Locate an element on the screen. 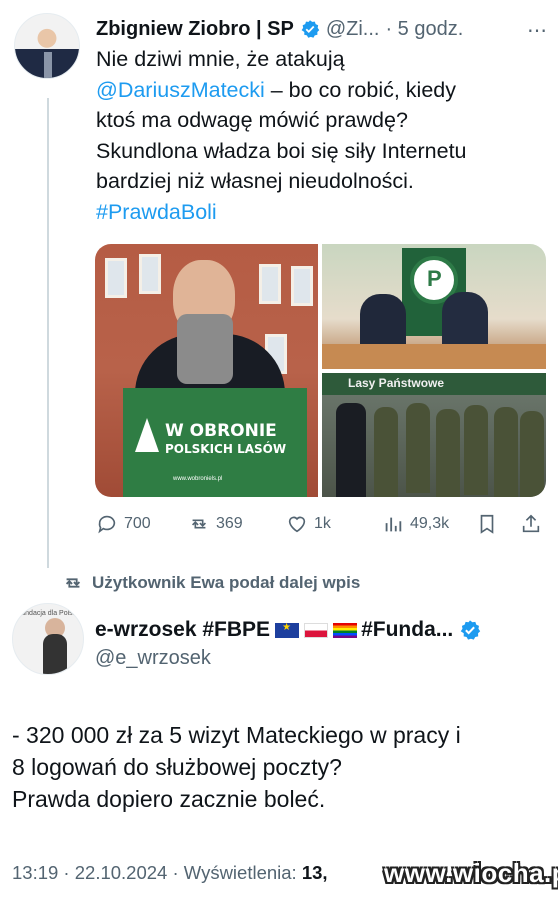 The height and width of the screenshot is (900, 558). reply-count: 700 is located at coordinates (137, 523).